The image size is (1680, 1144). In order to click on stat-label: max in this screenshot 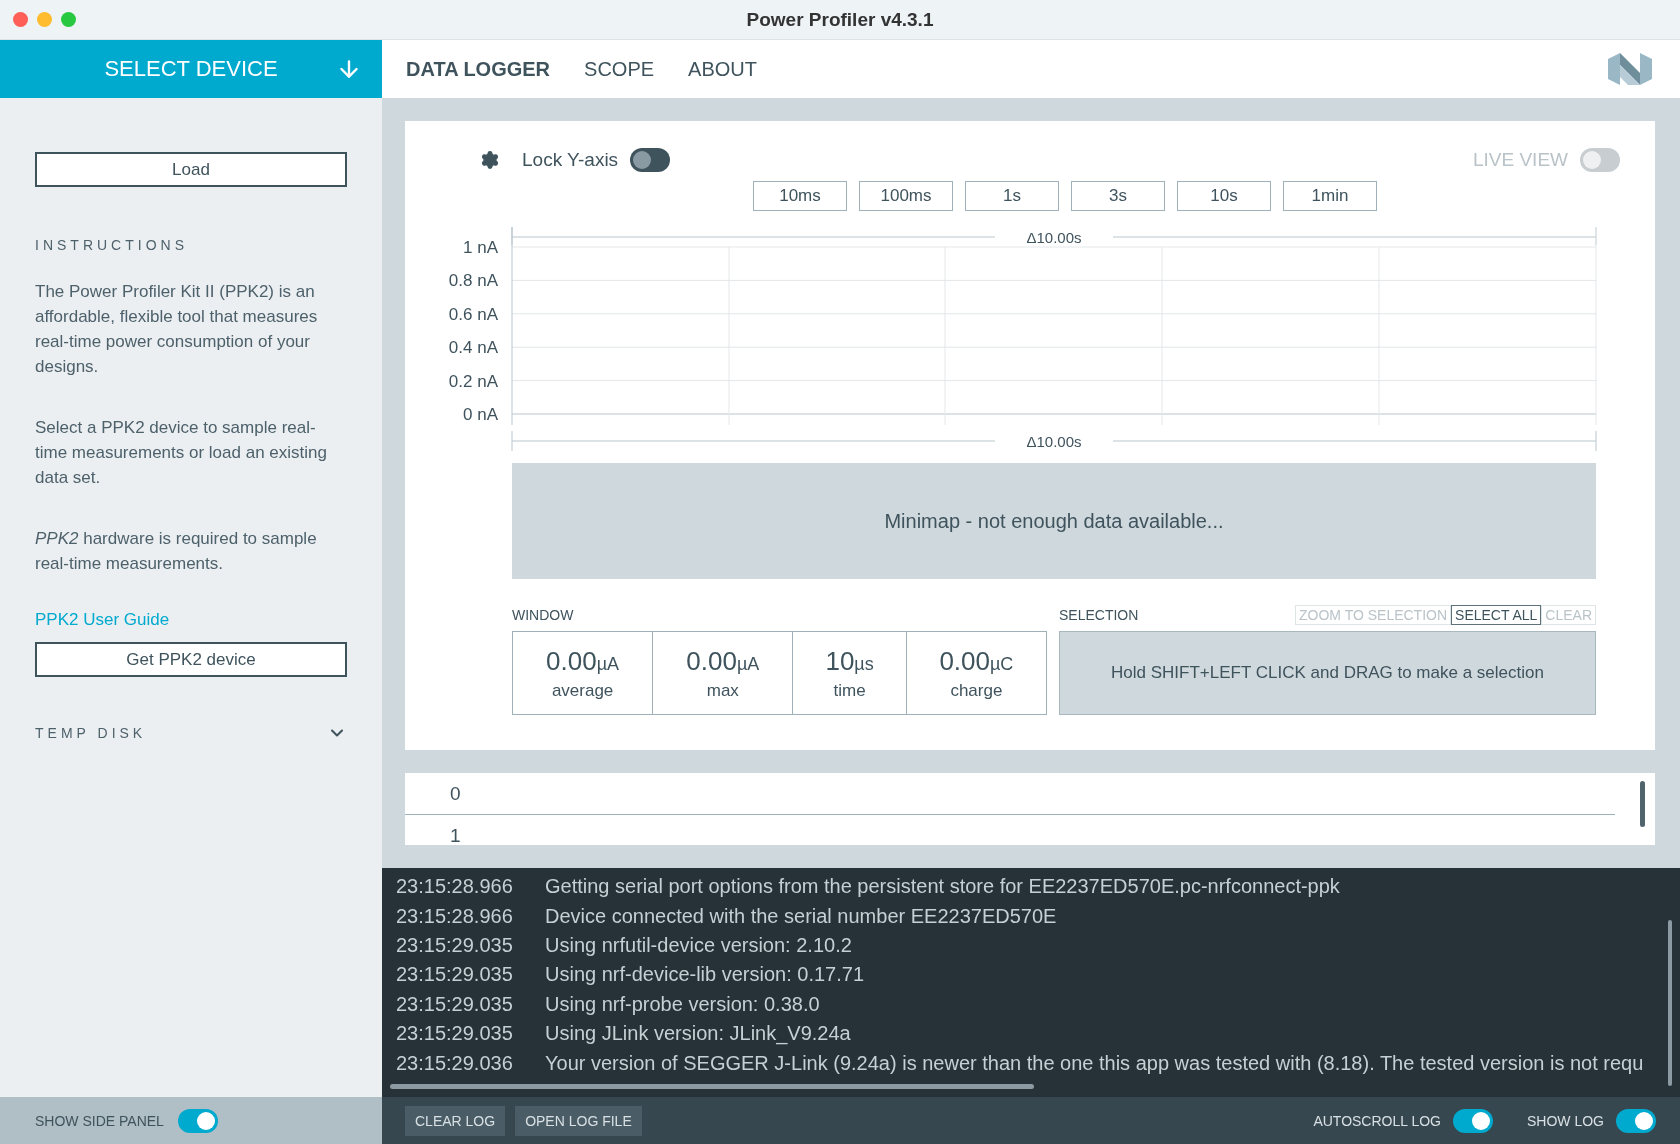, I will do `click(722, 690)`.